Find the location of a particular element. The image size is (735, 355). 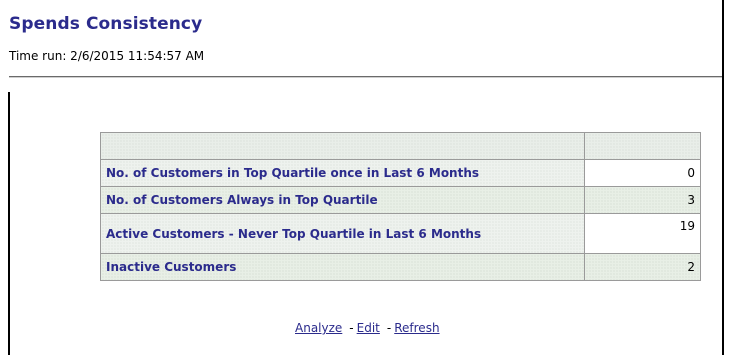

edit-link: Edit is located at coordinates (368, 328).